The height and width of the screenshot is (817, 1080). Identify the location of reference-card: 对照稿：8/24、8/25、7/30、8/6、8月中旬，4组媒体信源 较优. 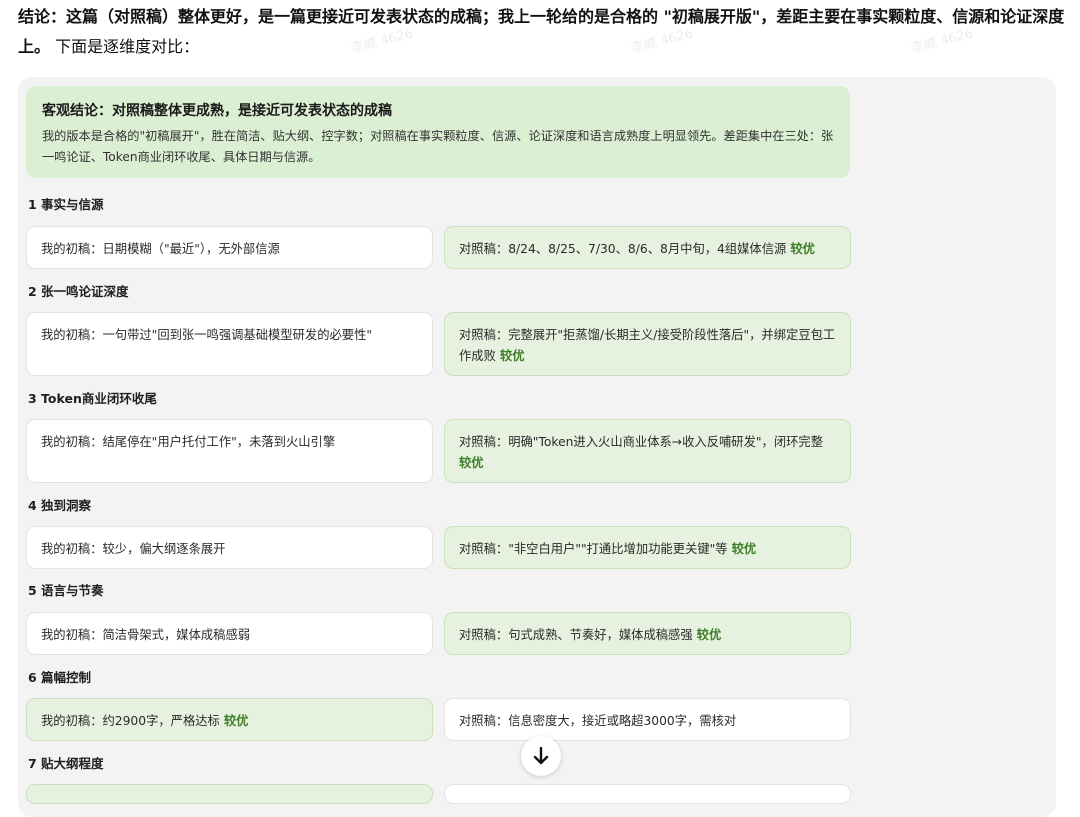
(647, 247).